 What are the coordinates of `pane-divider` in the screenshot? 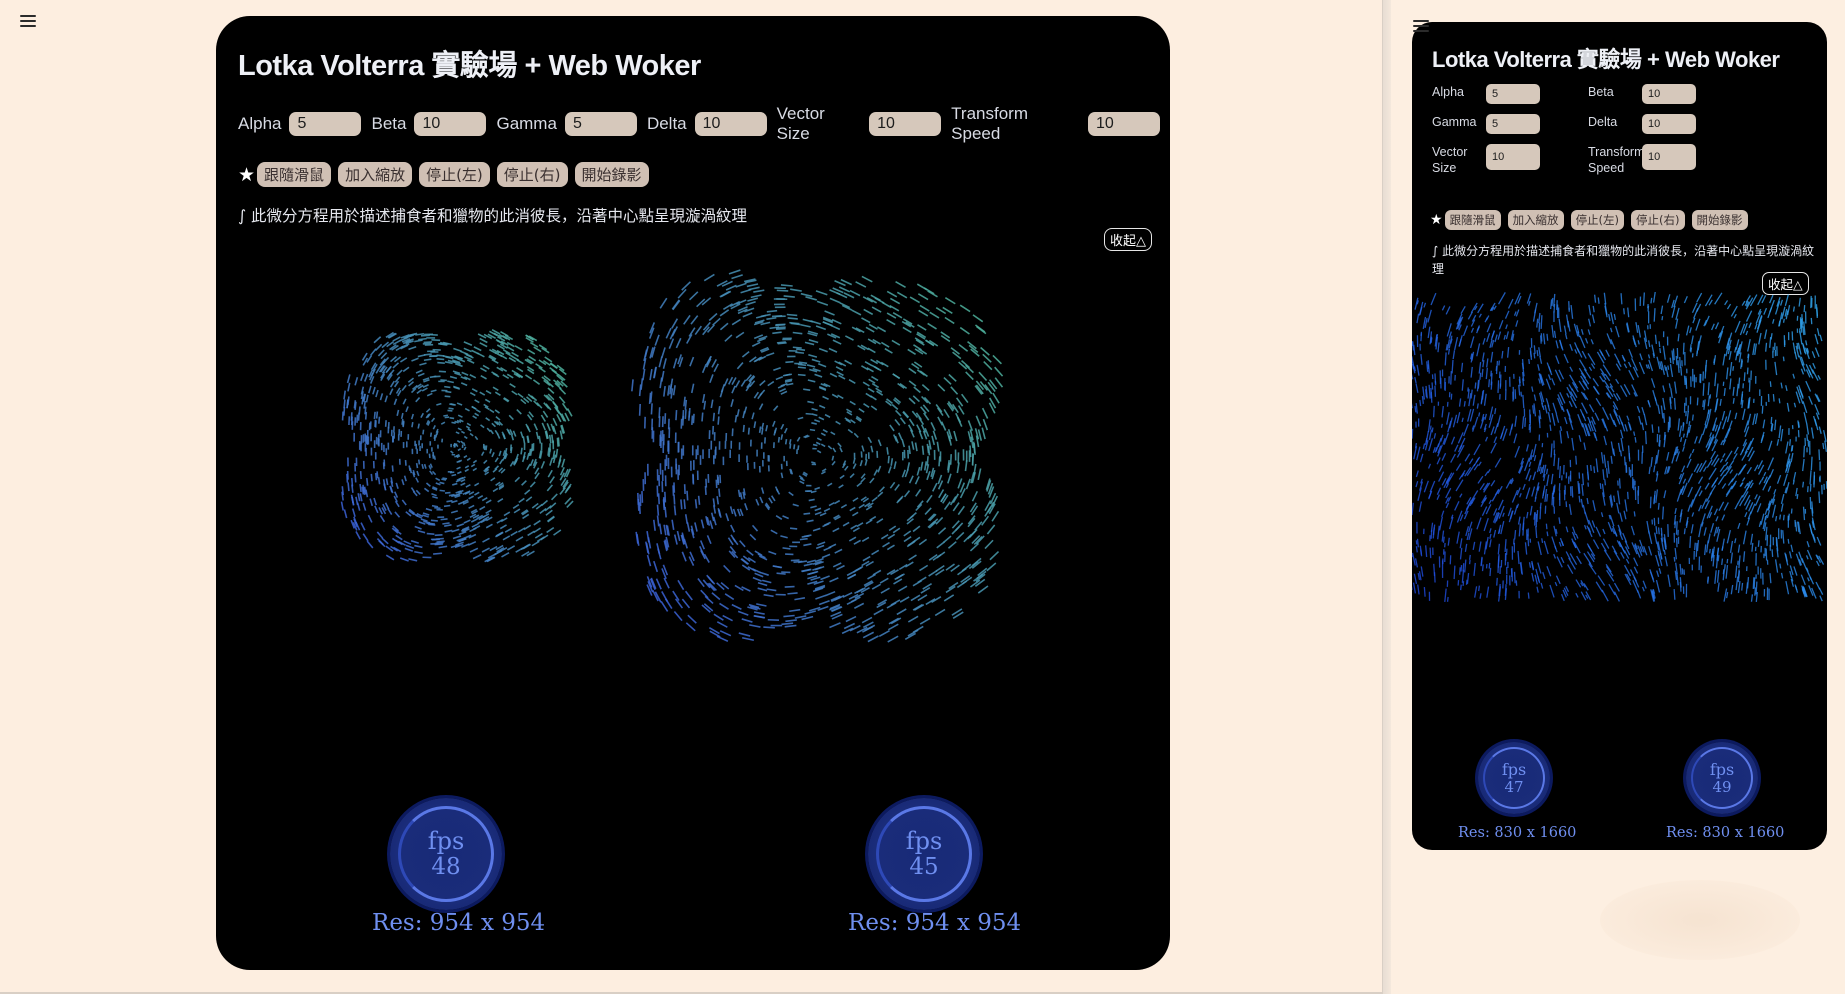 It's located at (1387, 497).